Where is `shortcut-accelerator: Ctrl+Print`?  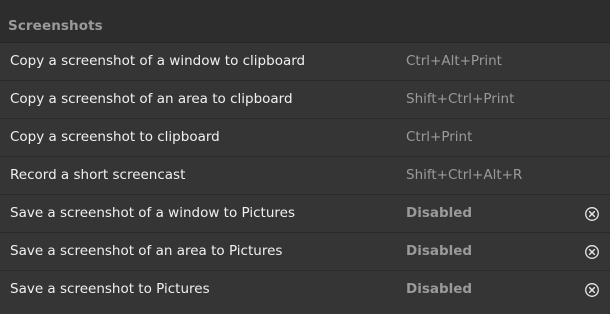
shortcut-accelerator: Ctrl+Print is located at coordinates (439, 137).